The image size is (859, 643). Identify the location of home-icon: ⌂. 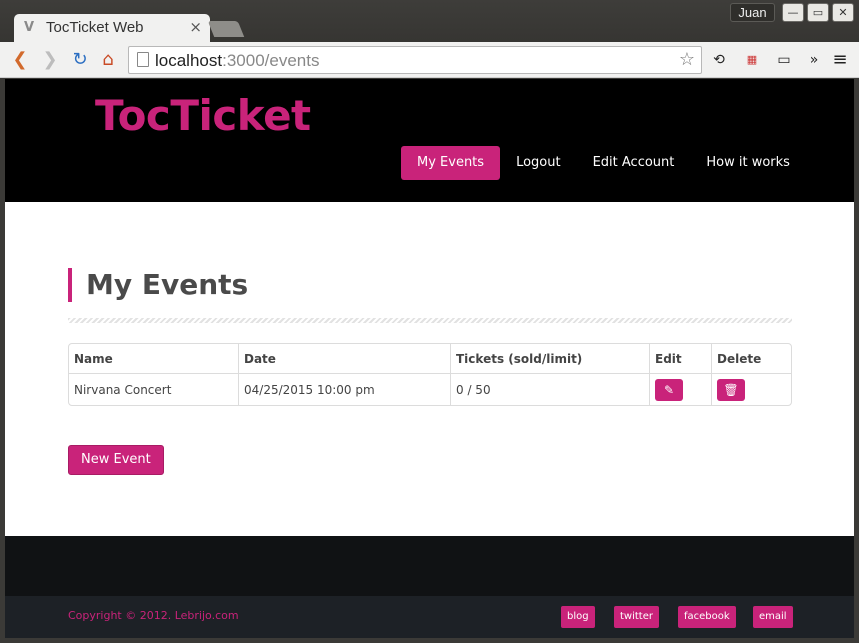
(108, 60).